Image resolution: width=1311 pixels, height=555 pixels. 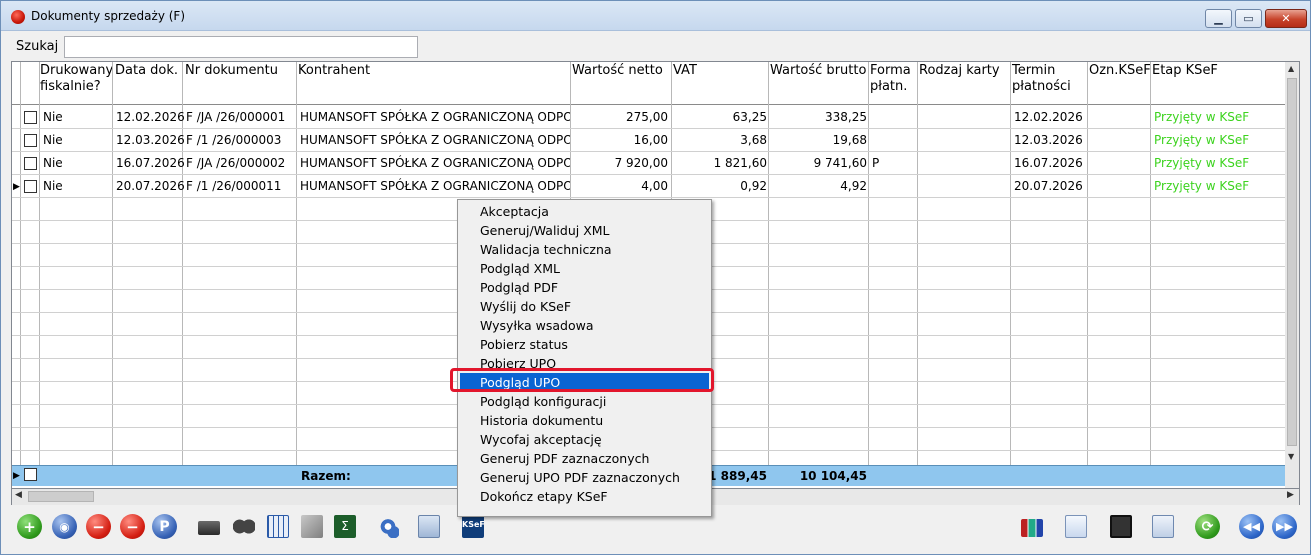 I want to click on horizontal-scroll-thumb, so click(x=61, y=496).